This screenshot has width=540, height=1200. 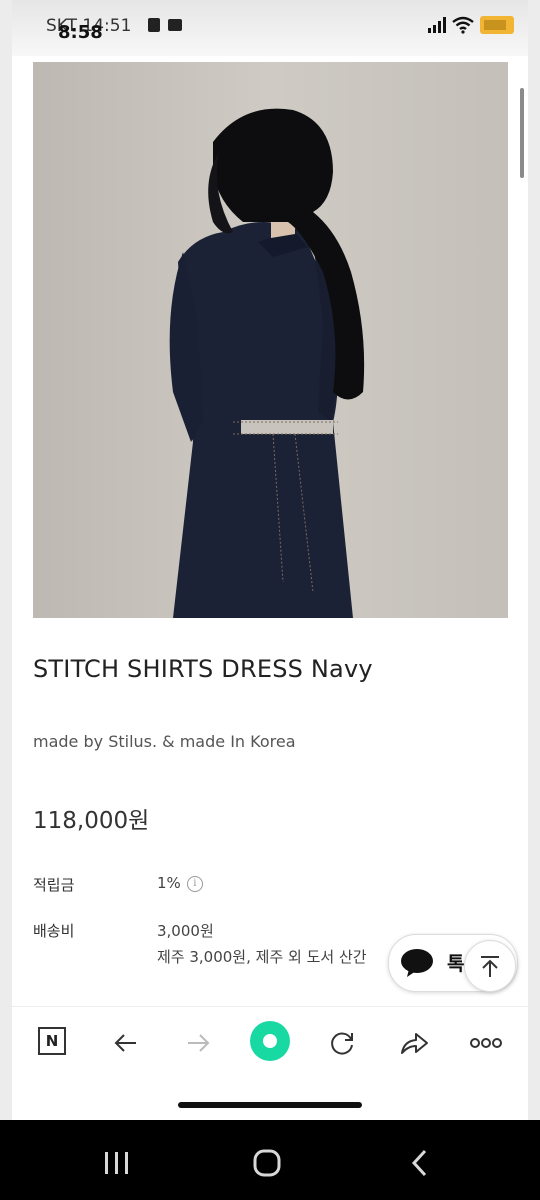 What do you see at coordinates (417, 963) in the screenshot?
I see `chat-bubble-icon` at bounding box center [417, 963].